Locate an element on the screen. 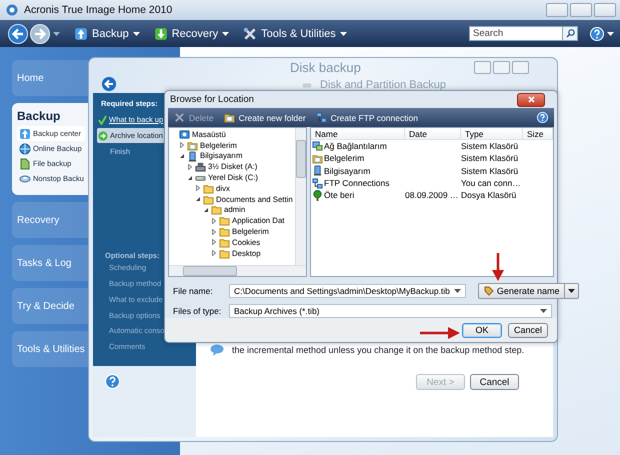 This screenshot has width=620, height=455. close-button is located at coordinates (531, 99).